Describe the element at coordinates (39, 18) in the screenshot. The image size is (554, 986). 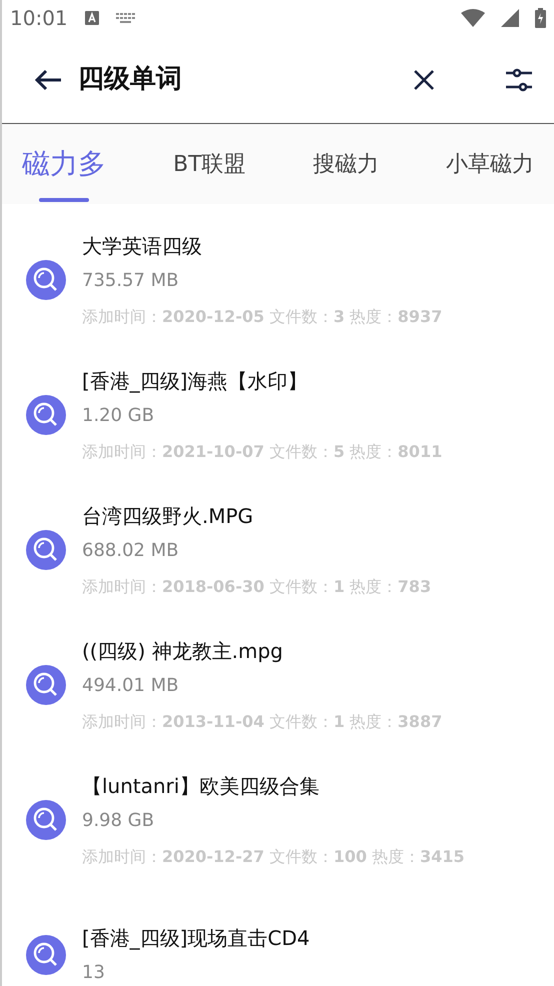
I see `status-time: 10:01` at that location.